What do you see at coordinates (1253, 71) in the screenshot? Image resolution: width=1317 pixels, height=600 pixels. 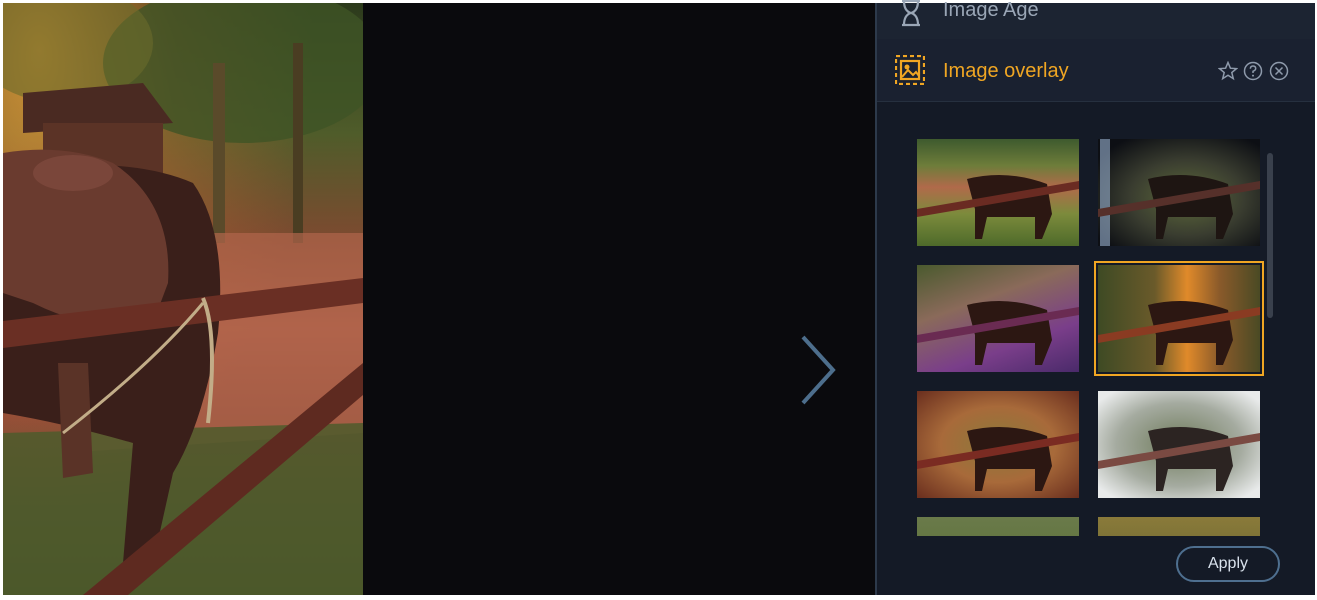 I see `help-icon` at bounding box center [1253, 71].